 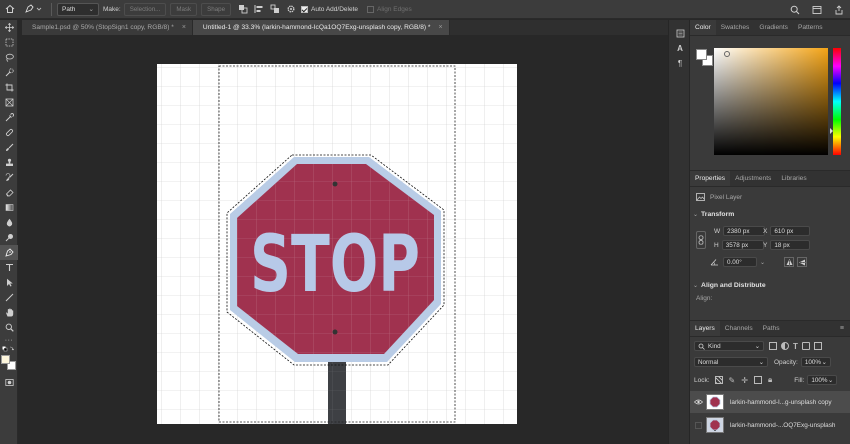 I want to click on hue-slider-marker, so click(x=831, y=131).